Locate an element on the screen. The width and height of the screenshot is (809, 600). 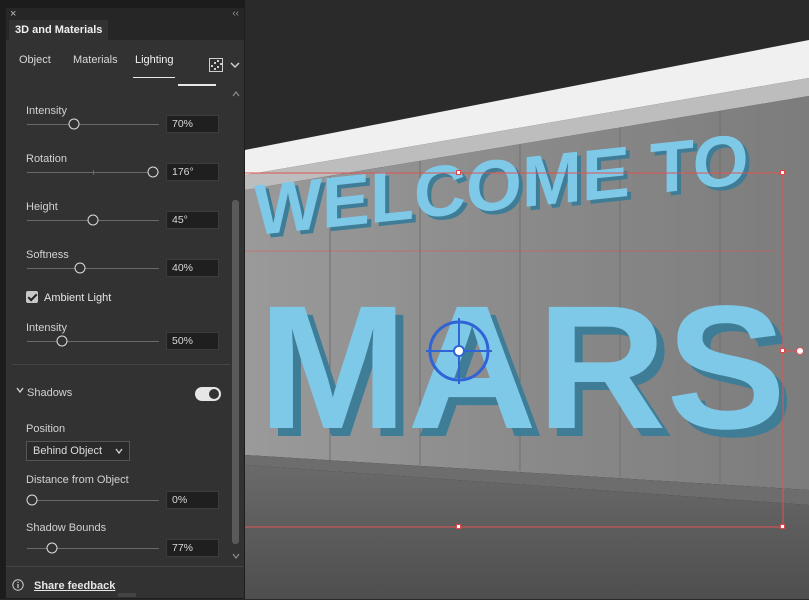
tab-object: Object is located at coordinates (35, 60).